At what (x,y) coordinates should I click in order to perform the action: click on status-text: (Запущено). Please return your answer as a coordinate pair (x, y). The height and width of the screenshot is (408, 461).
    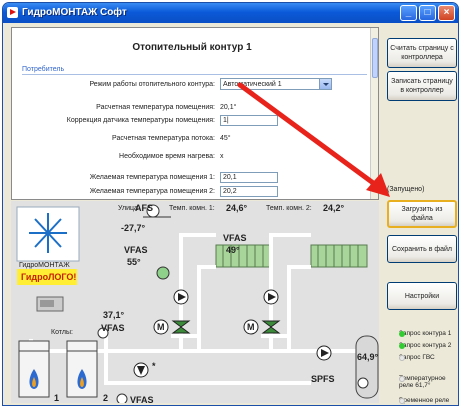
    Looking at the image, I should click on (406, 189).